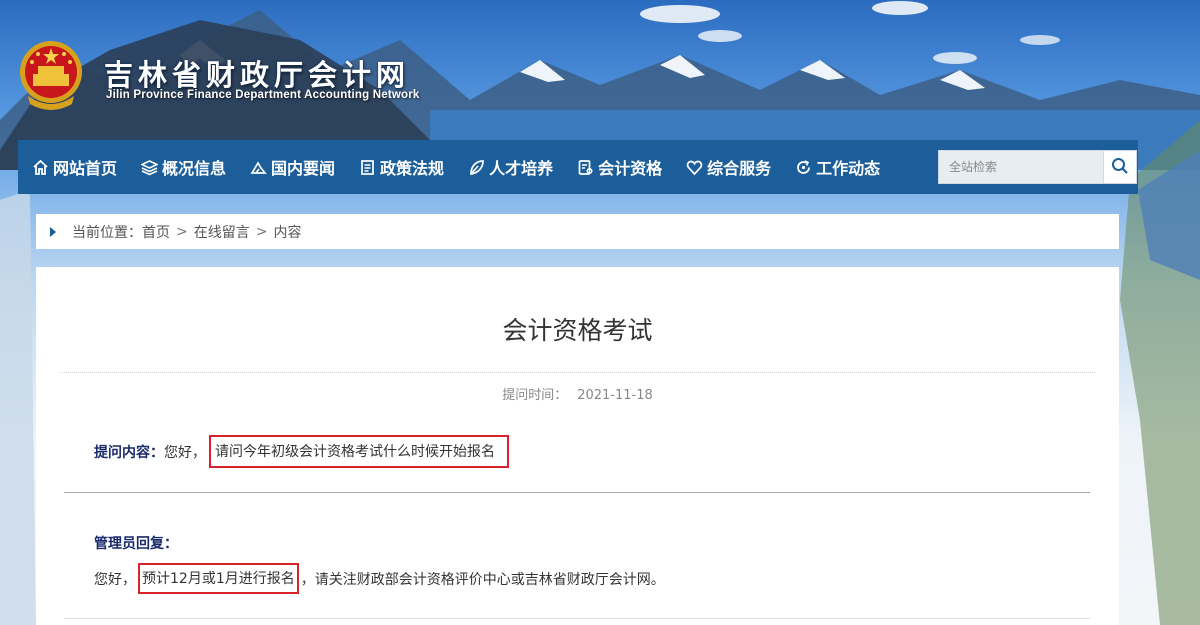  I want to click on nav-label: 会计资格, so click(630, 168).